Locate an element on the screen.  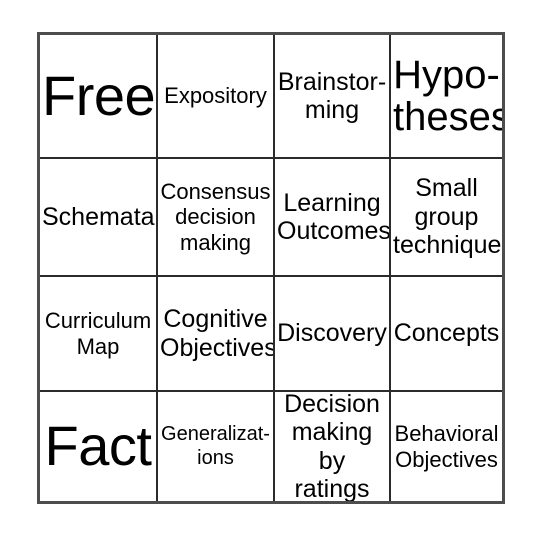
bingo-cell-label: Generalizat- ions is located at coordinates (215, 445).